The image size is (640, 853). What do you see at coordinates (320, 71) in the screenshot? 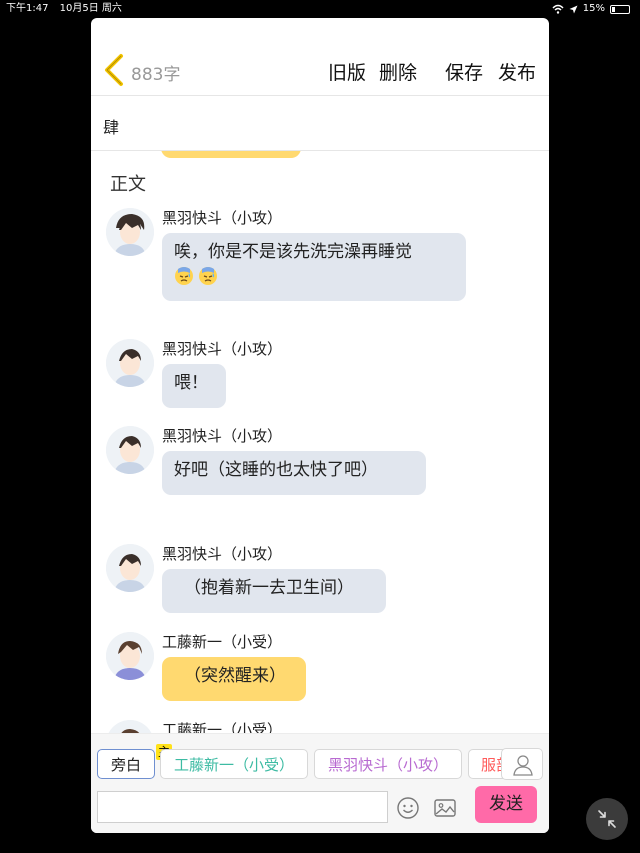
I see `editor-toolbar: 883字 旧版 删除 保存 发布` at bounding box center [320, 71].